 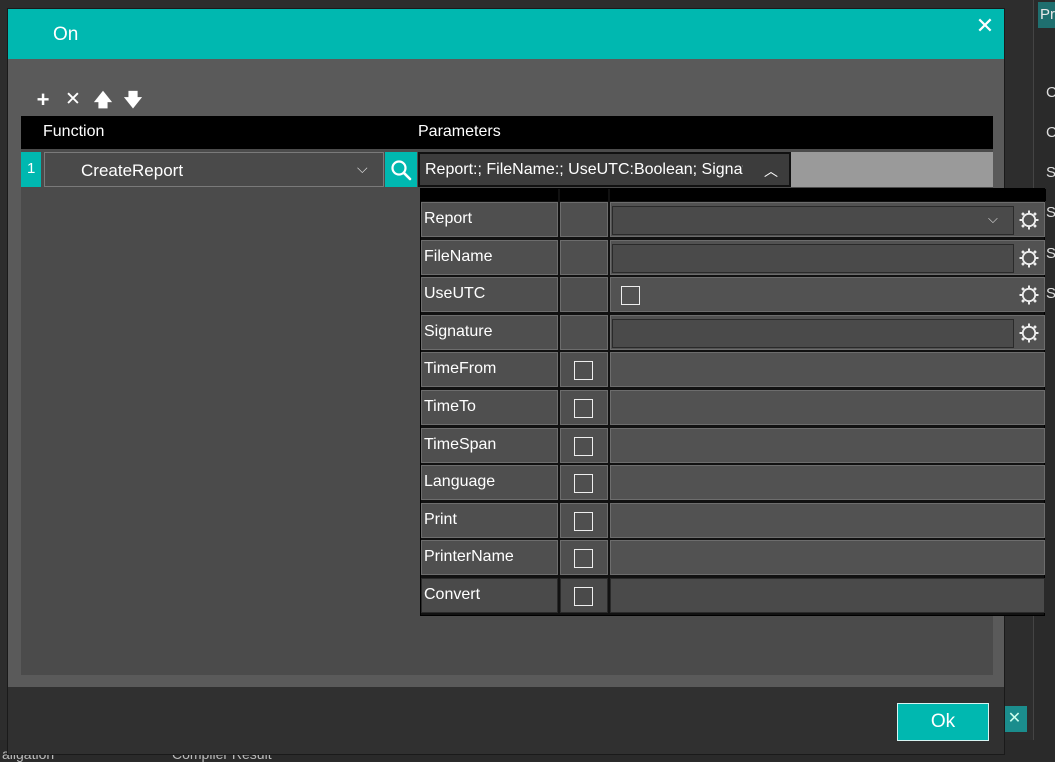 I want to click on function-search-button, so click(x=401, y=169).